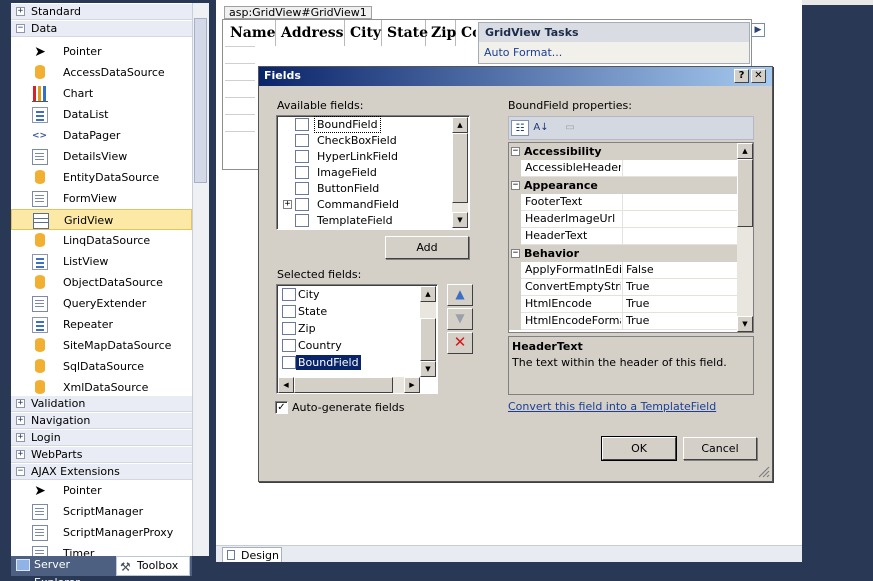 The width and height of the screenshot is (873, 581). What do you see at coordinates (428, 339) in the screenshot?
I see `selected-scroll-thumb` at bounding box center [428, 339].